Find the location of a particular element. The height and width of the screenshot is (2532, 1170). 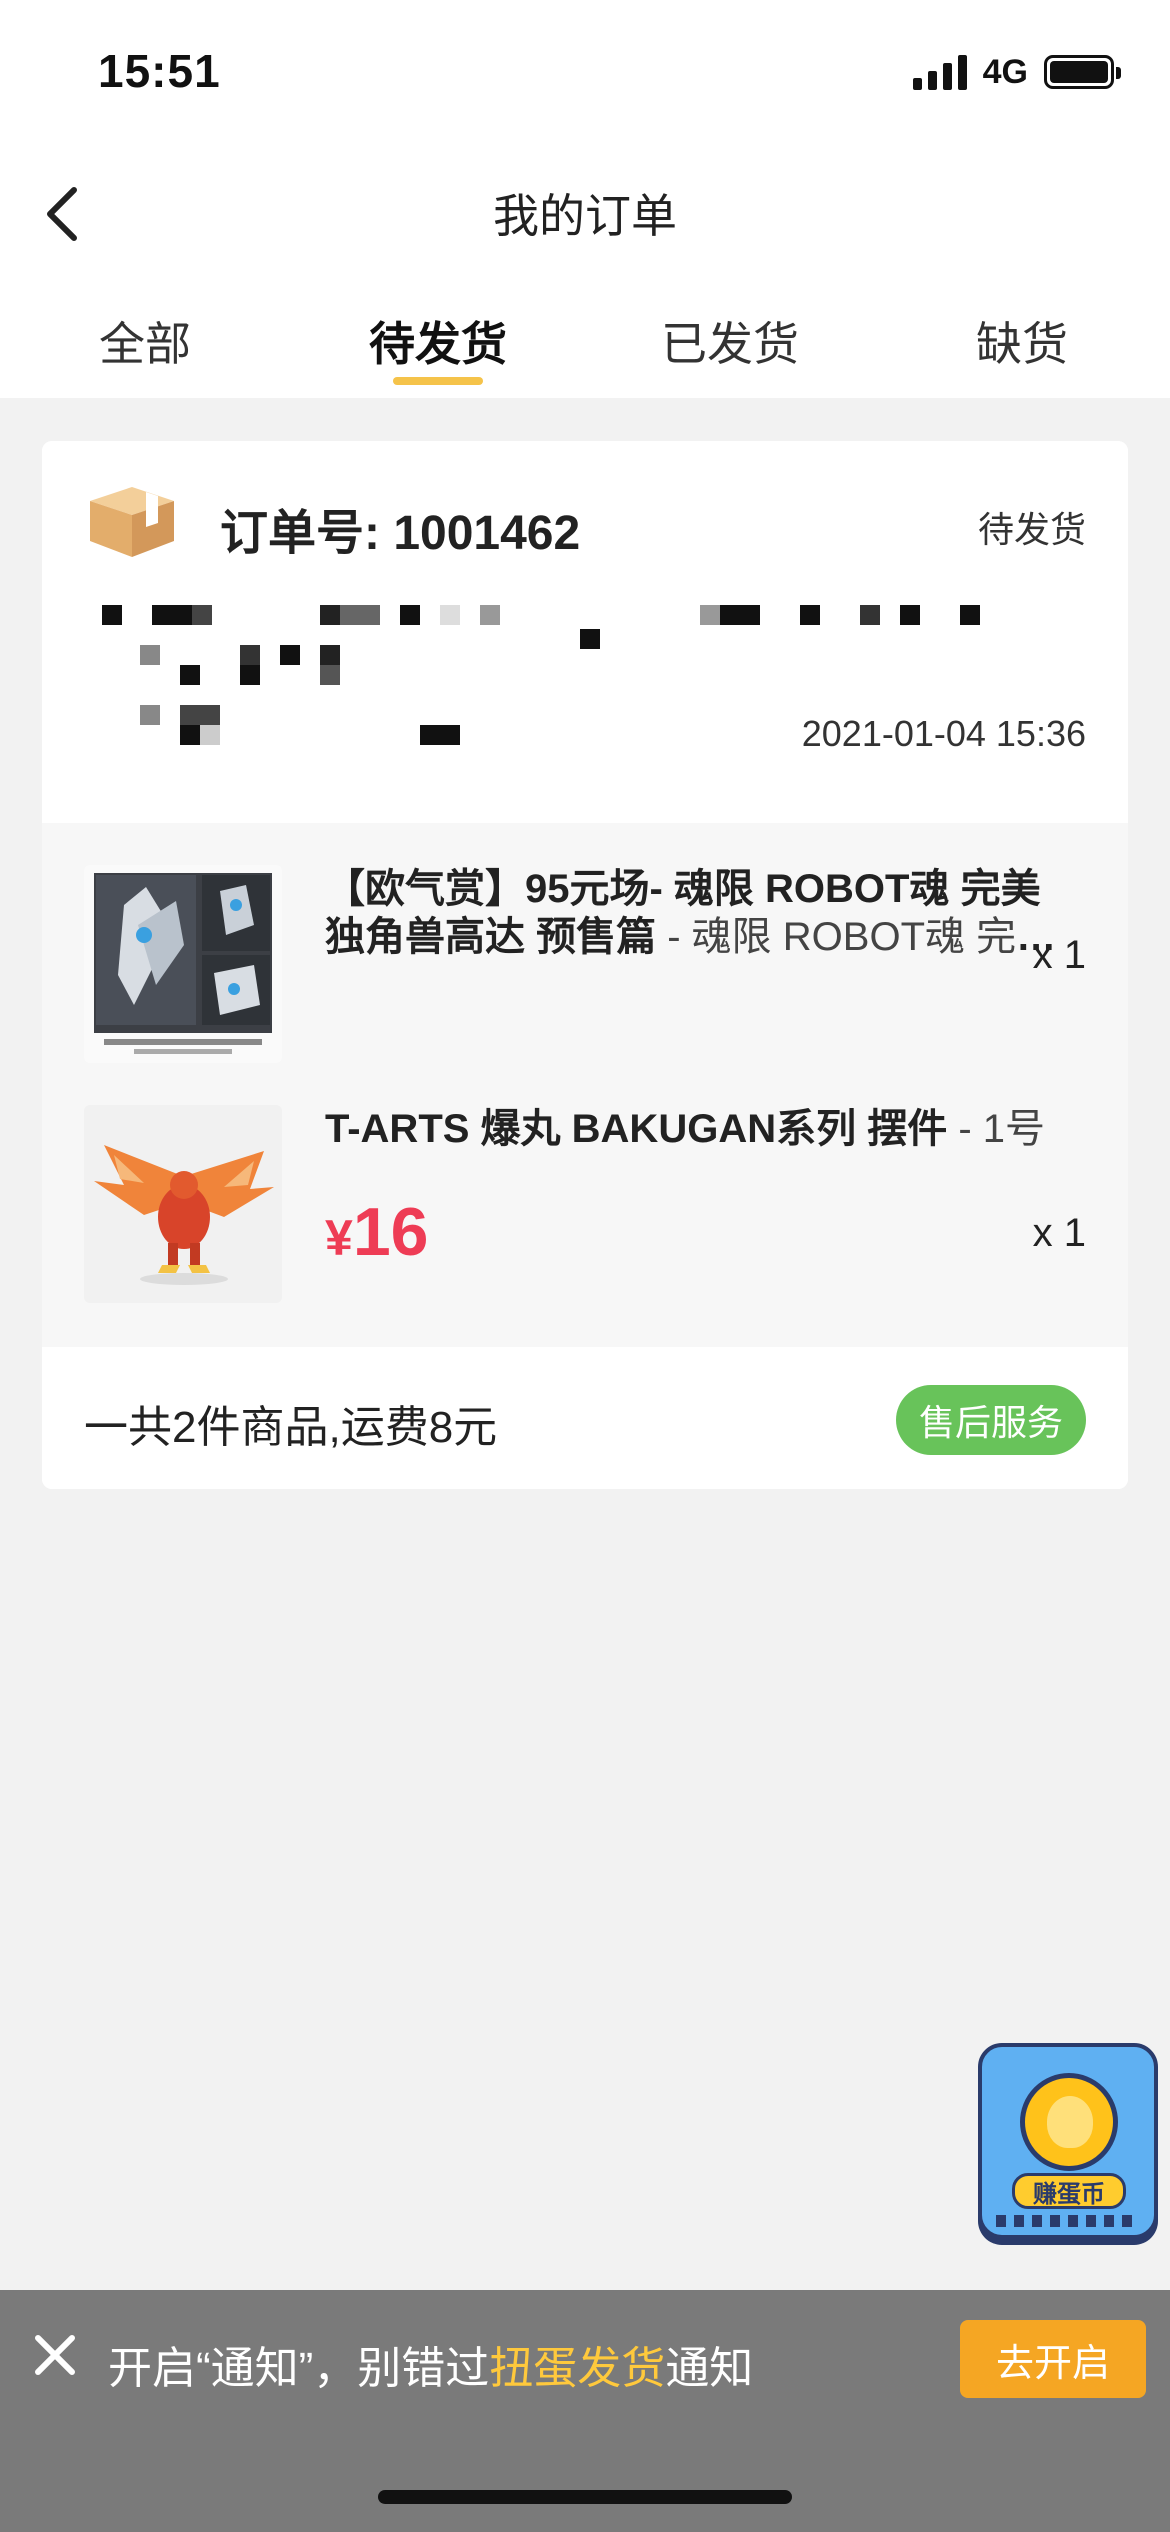

notice-highlight: 扭蛋发货 is located at coordinates (577, 2368).